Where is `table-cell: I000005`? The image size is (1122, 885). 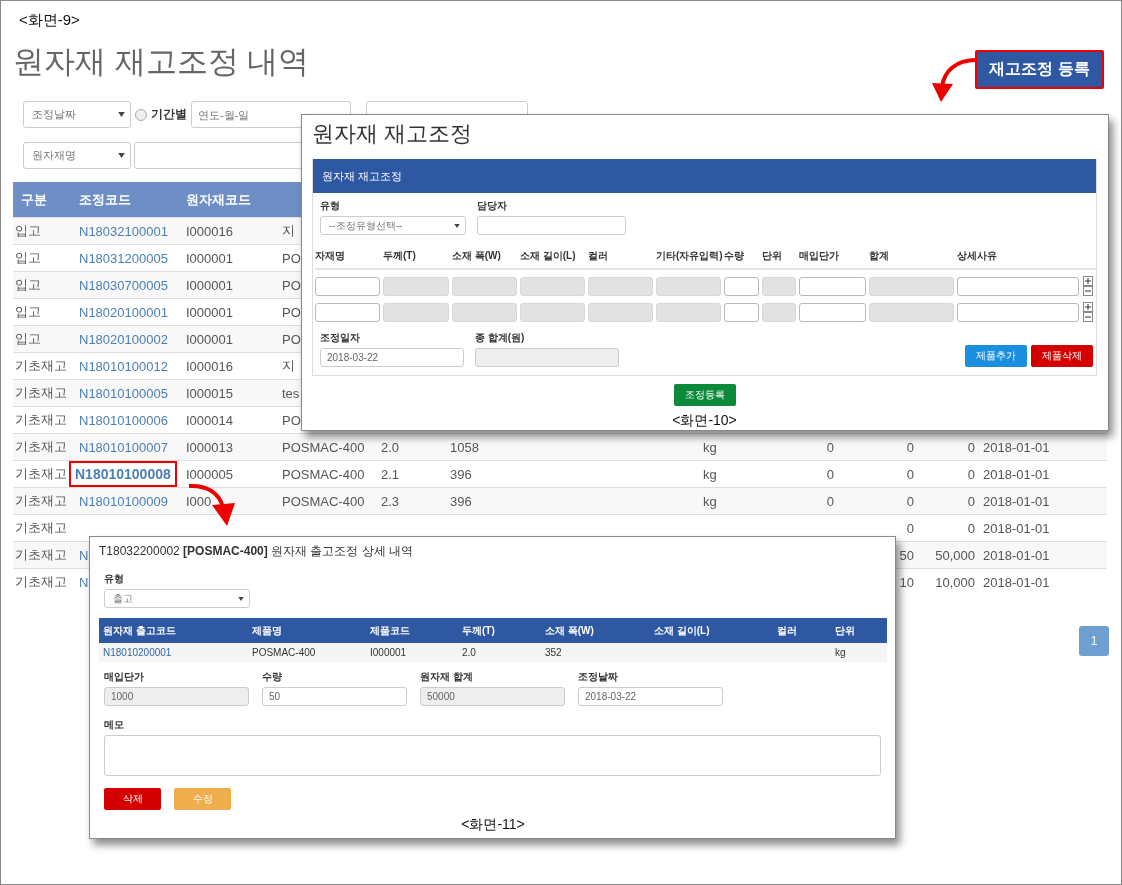
table-cell: I000005 is located at coordinates (209, 474).